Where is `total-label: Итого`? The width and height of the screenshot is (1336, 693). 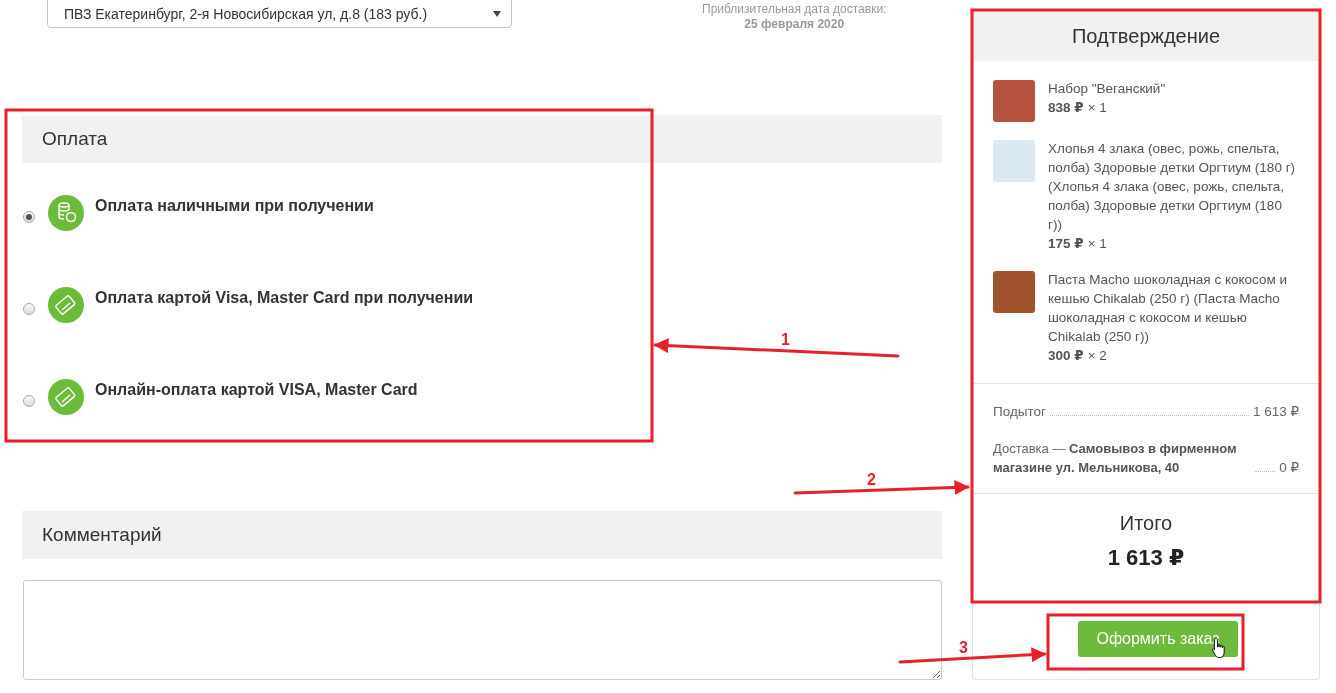 total-label: Итого is located at coordinates (1146, 523).